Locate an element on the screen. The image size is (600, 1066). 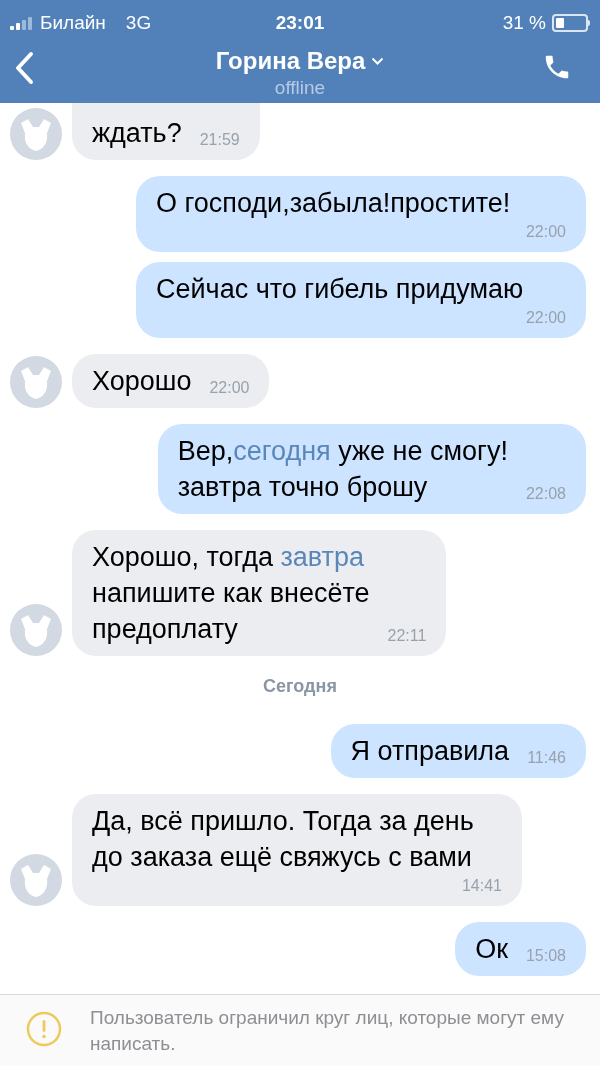
warning-icon is located at coordinates (44, 1029).